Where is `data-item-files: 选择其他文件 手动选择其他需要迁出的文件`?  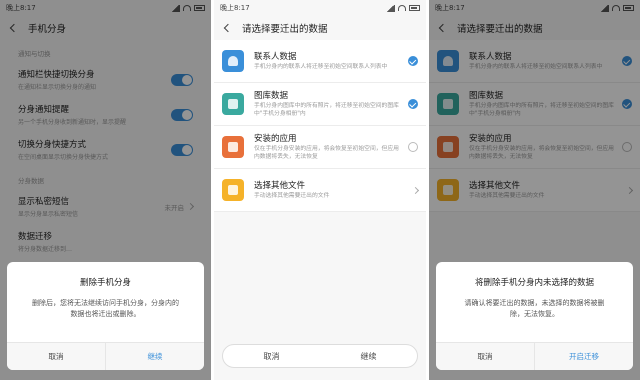 data-item-files: 选择其他文件 手动选择其他需要迁出的文件 is located at coordinates (320, 190).